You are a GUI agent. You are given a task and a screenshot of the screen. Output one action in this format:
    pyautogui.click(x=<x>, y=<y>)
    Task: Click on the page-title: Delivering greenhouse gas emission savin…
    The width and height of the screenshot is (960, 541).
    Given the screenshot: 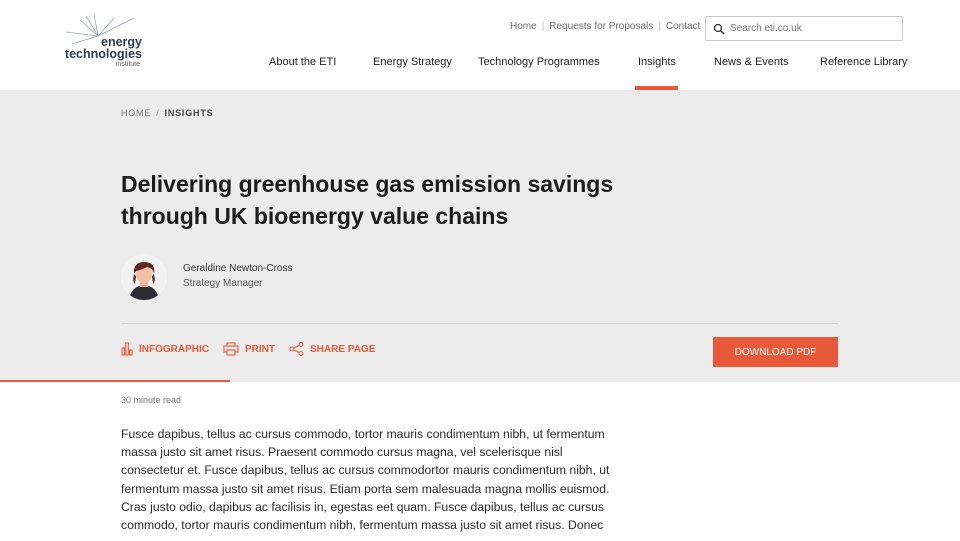 What is the action you would take?
    pyautogui.click(x=401, y=200)
    